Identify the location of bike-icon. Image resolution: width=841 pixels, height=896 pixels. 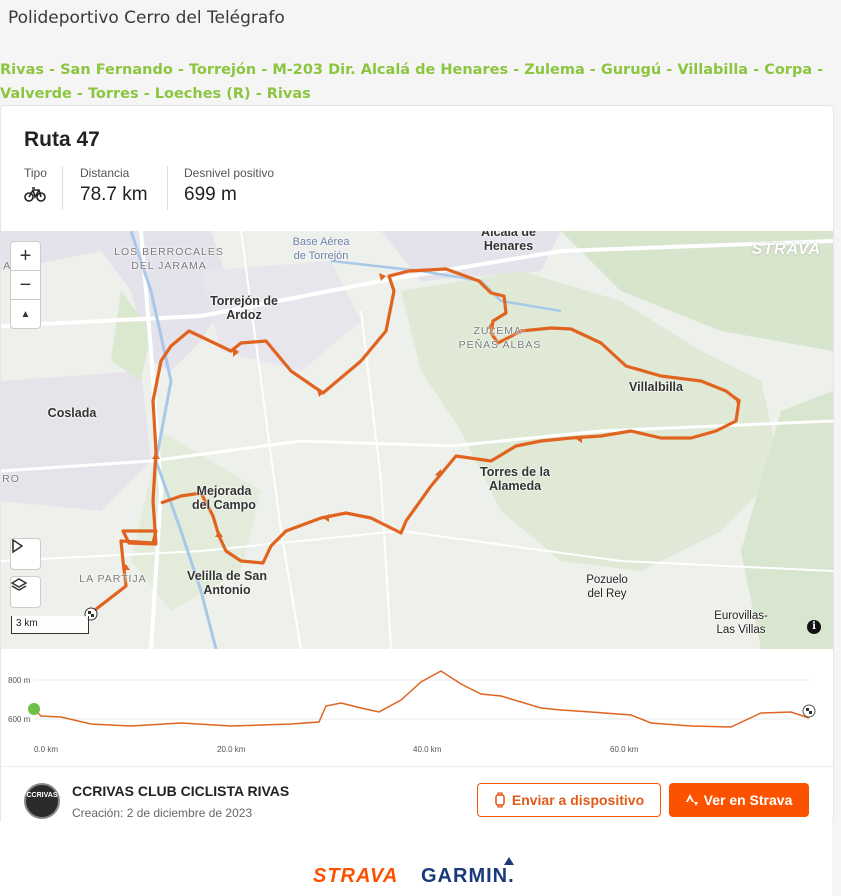
(35, 196).